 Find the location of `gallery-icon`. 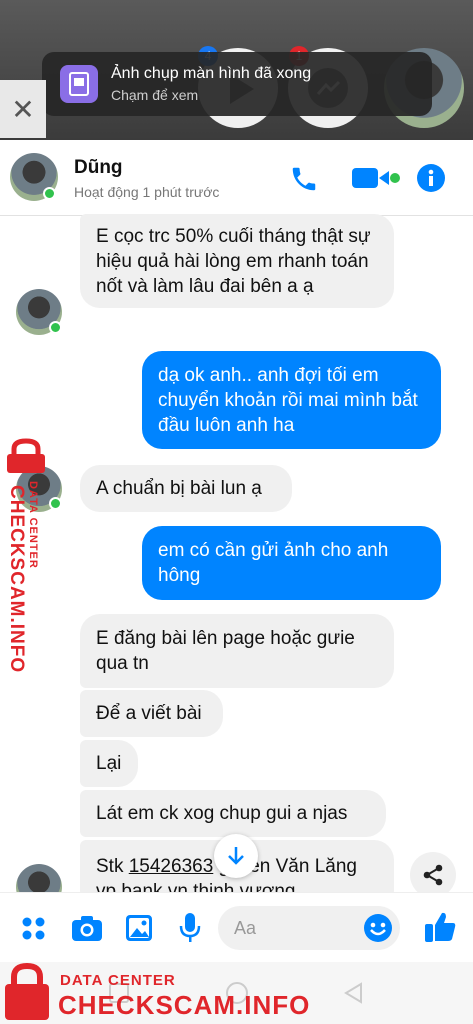

gallery-icon is located at coordinates (139, 928).